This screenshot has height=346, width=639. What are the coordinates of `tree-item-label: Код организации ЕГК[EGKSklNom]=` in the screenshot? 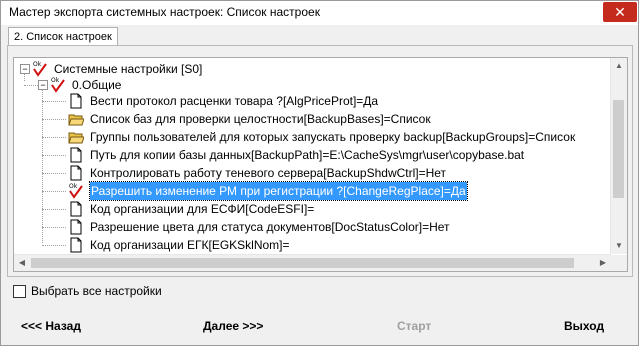 It's located at (190, 245).